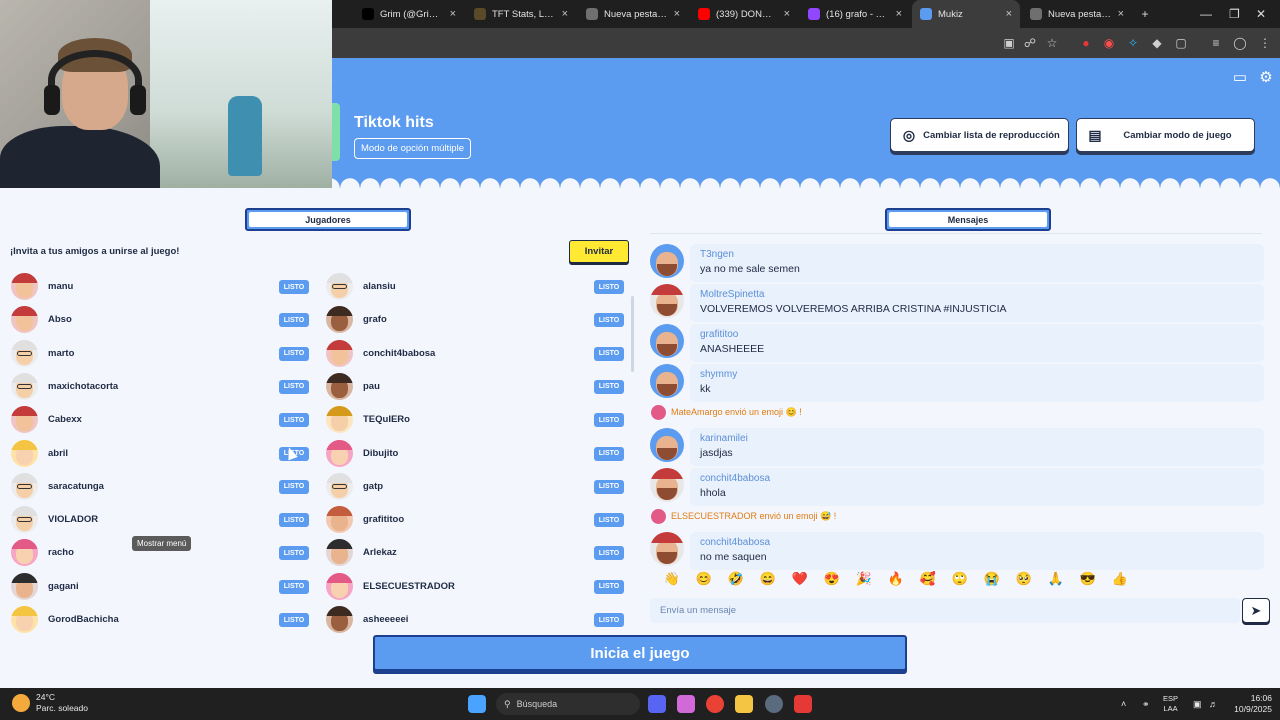 This screenshot has height=720, width=1280. What do you see at coordinates (1109, 43) in the screenshot?
I see `extension-record-icon: ◉` at bounding box center [1109, 43].